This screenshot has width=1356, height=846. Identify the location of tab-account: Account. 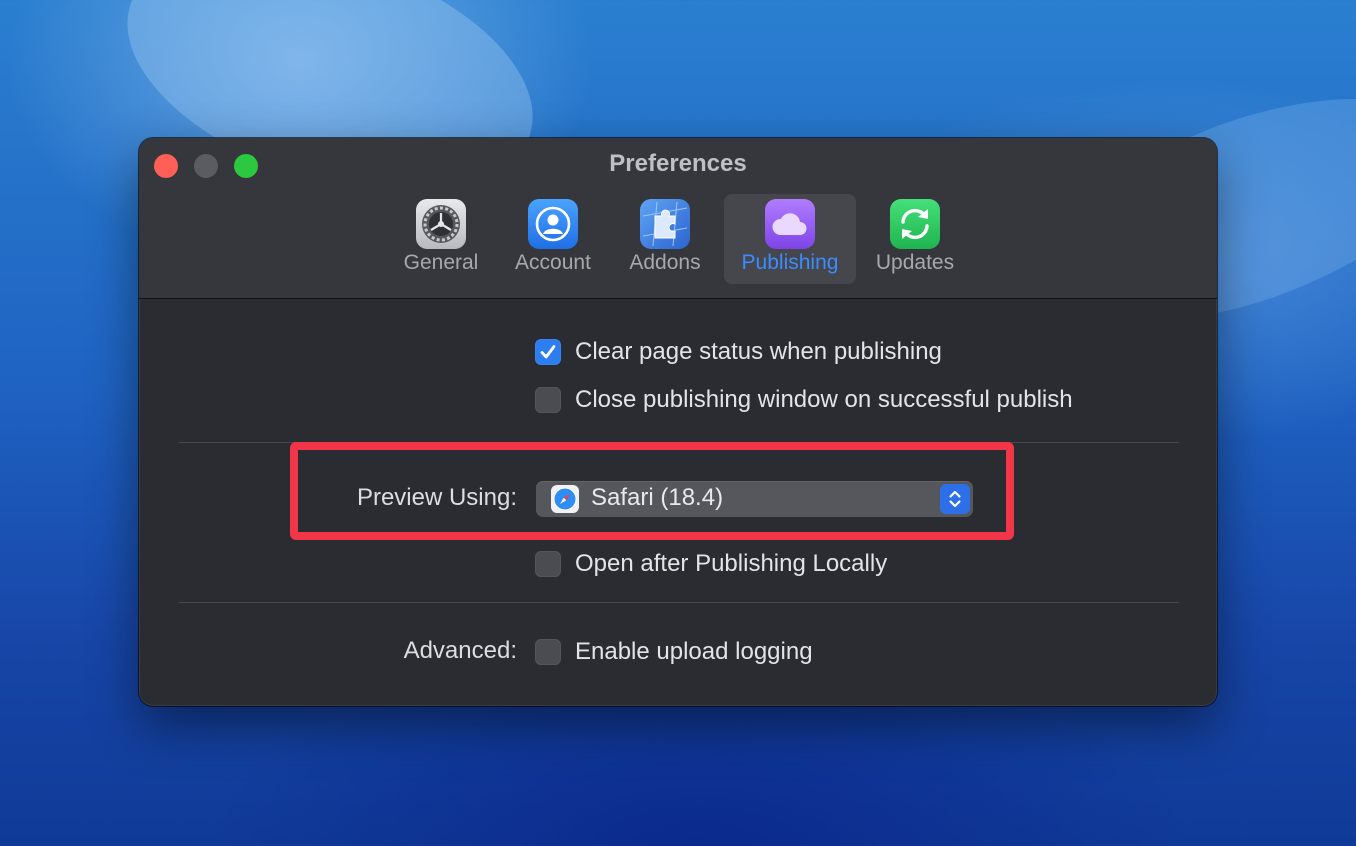
(553, 239).